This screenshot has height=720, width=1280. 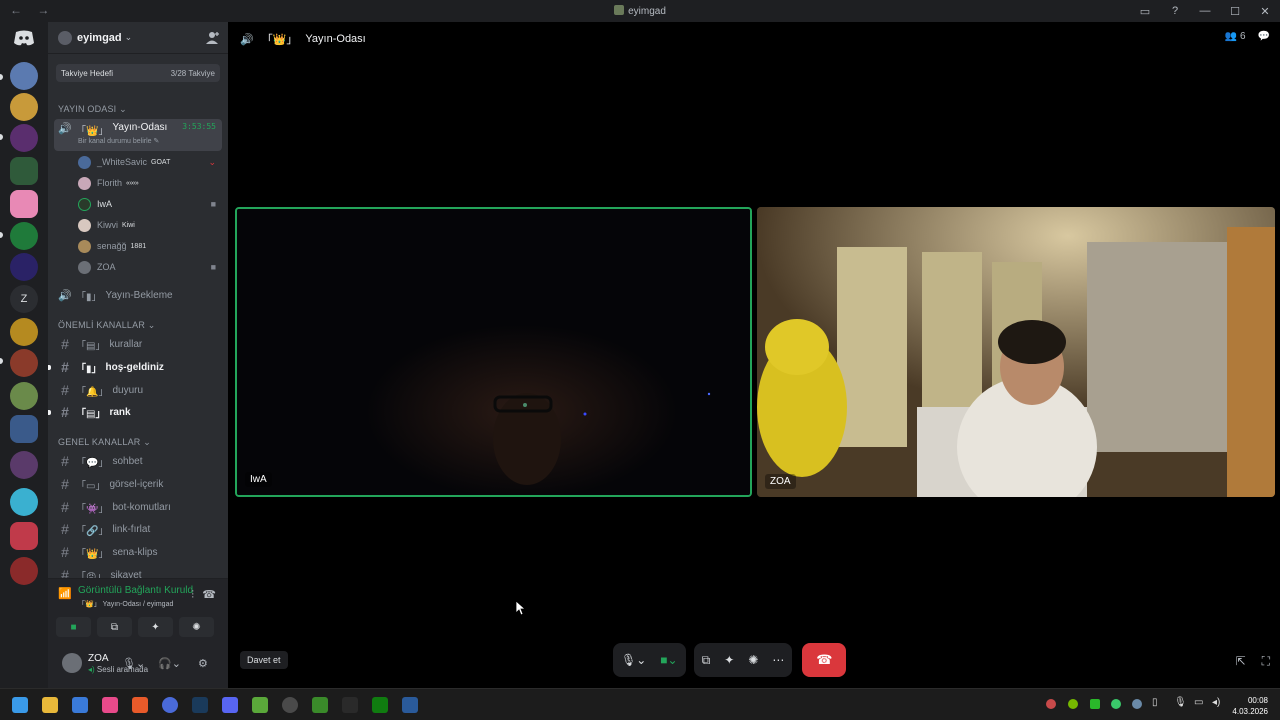 What do you see at coordinates (380, 705) in the screenshot?
I see `xbox-icon` at bounding box center [380, 705].